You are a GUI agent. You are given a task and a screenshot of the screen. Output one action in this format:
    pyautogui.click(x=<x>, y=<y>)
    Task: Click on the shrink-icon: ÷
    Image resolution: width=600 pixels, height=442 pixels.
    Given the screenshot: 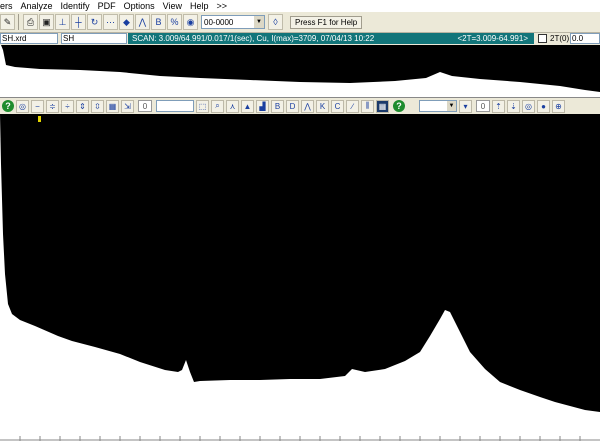 What is the action you would take?
    pyautogui.click(x=67, y=106)
    